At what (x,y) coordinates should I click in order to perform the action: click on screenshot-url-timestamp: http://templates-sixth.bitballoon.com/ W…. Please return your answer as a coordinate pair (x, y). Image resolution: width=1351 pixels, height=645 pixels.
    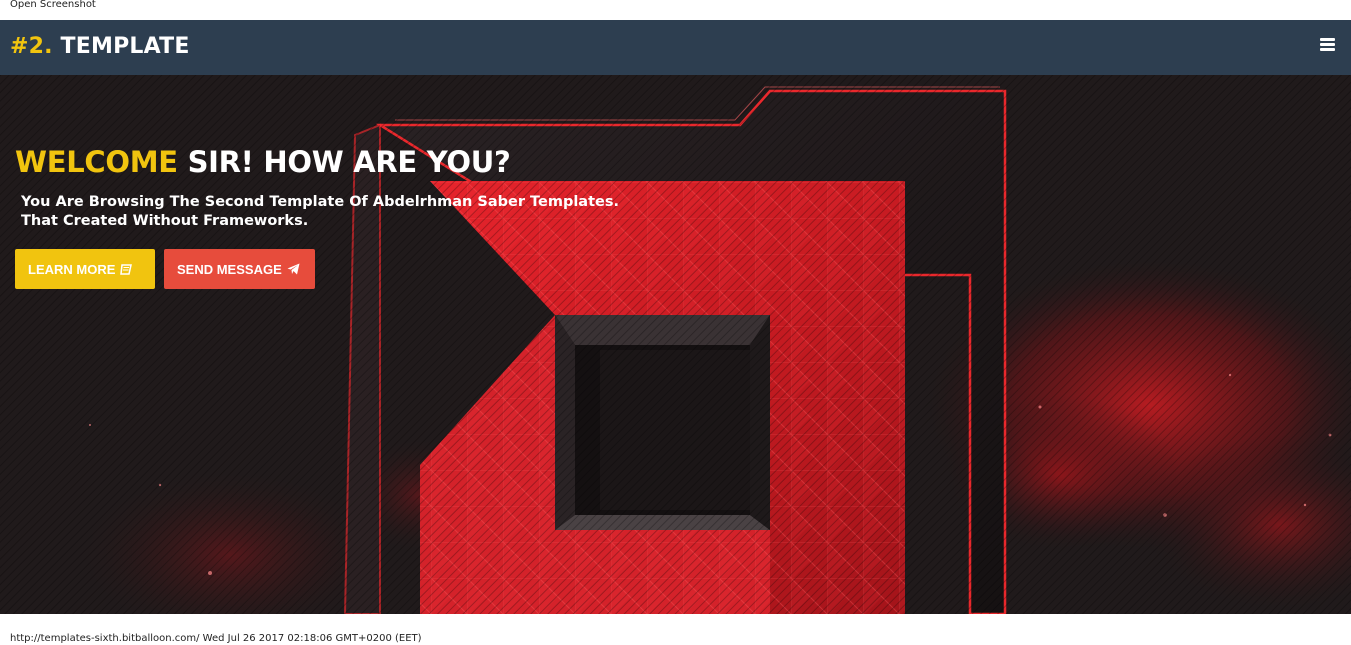
    Looking at the image, I should click on (216, 638).